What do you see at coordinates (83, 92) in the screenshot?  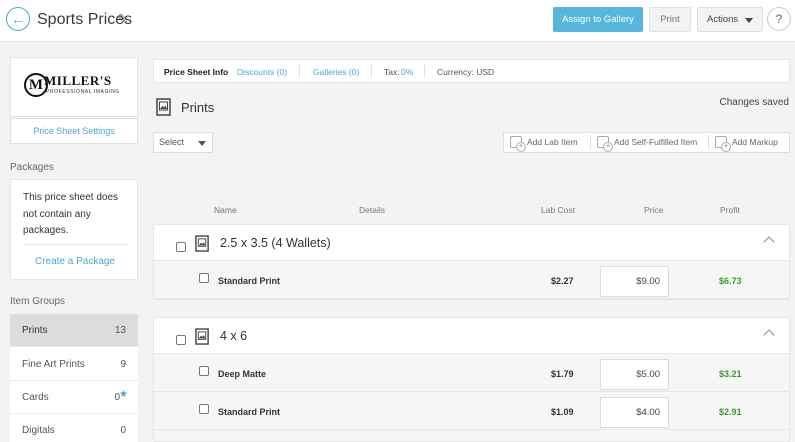 I see `logo-subtitle: PROFESSIONAL IMAGING` at bounding box center [83, 92].